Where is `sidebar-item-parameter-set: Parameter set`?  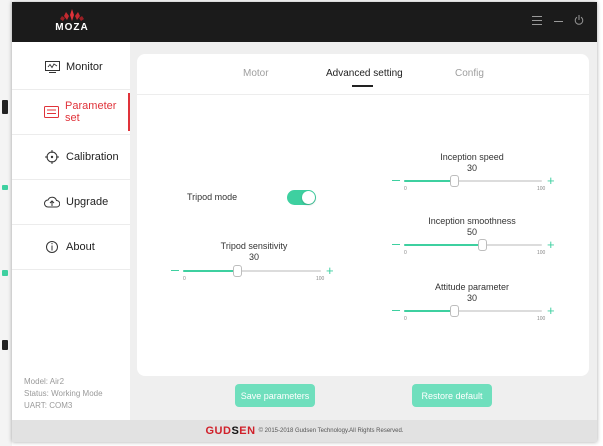 sidebar-item-parameter-set: Parameter set is located at coordinates (71, 112).